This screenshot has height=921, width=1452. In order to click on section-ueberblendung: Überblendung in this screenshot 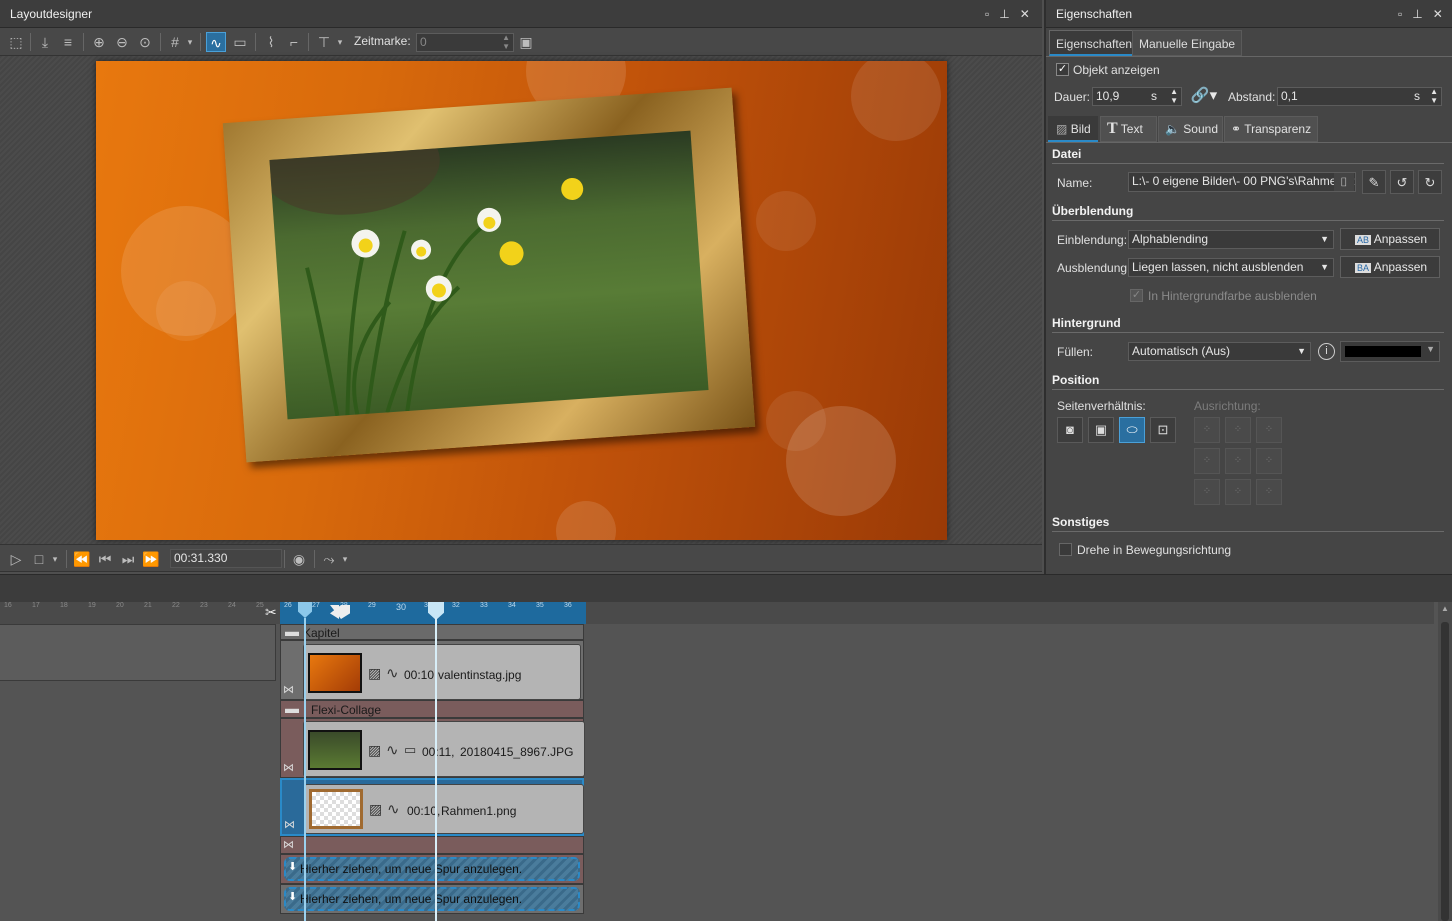, I will do `click(1248, 212)`.